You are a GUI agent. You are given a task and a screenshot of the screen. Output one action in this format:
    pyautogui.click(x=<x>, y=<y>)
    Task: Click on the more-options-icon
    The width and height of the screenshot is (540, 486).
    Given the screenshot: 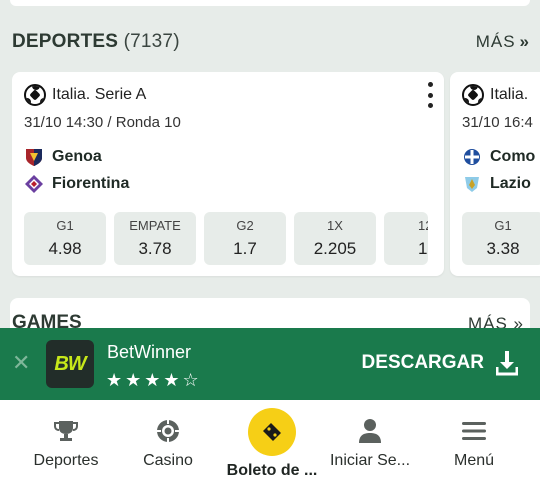 What is the action you would take?
    pyautogui.click(x=430, y=95)
    